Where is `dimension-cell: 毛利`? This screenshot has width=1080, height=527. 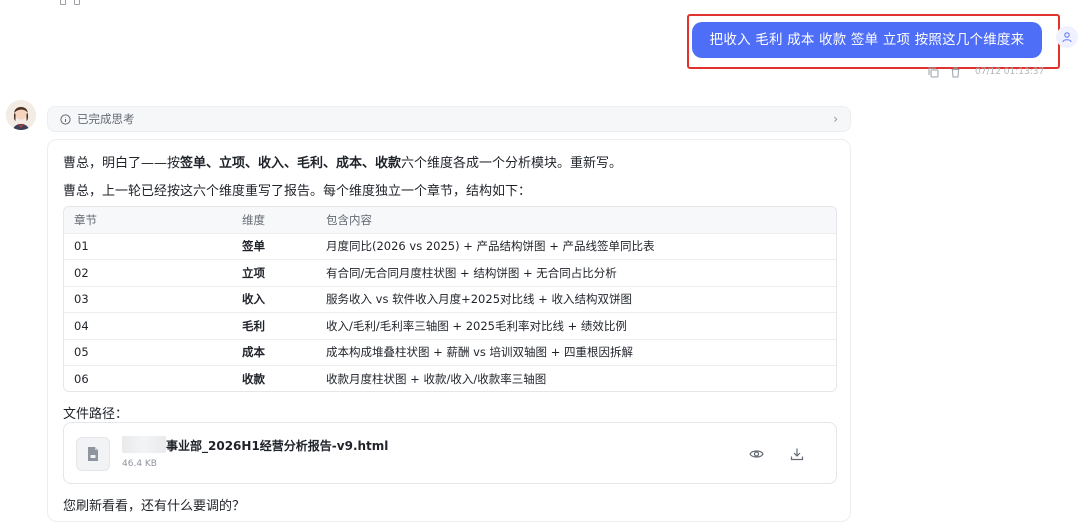
dimension-cell: 毛利 is located at coordinates (253, 325).